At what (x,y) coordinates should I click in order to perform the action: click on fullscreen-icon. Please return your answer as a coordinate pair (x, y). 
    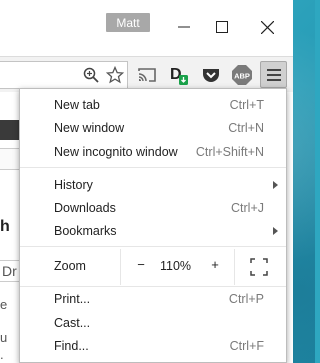
    Looking at the image, I should click on (259, 267).